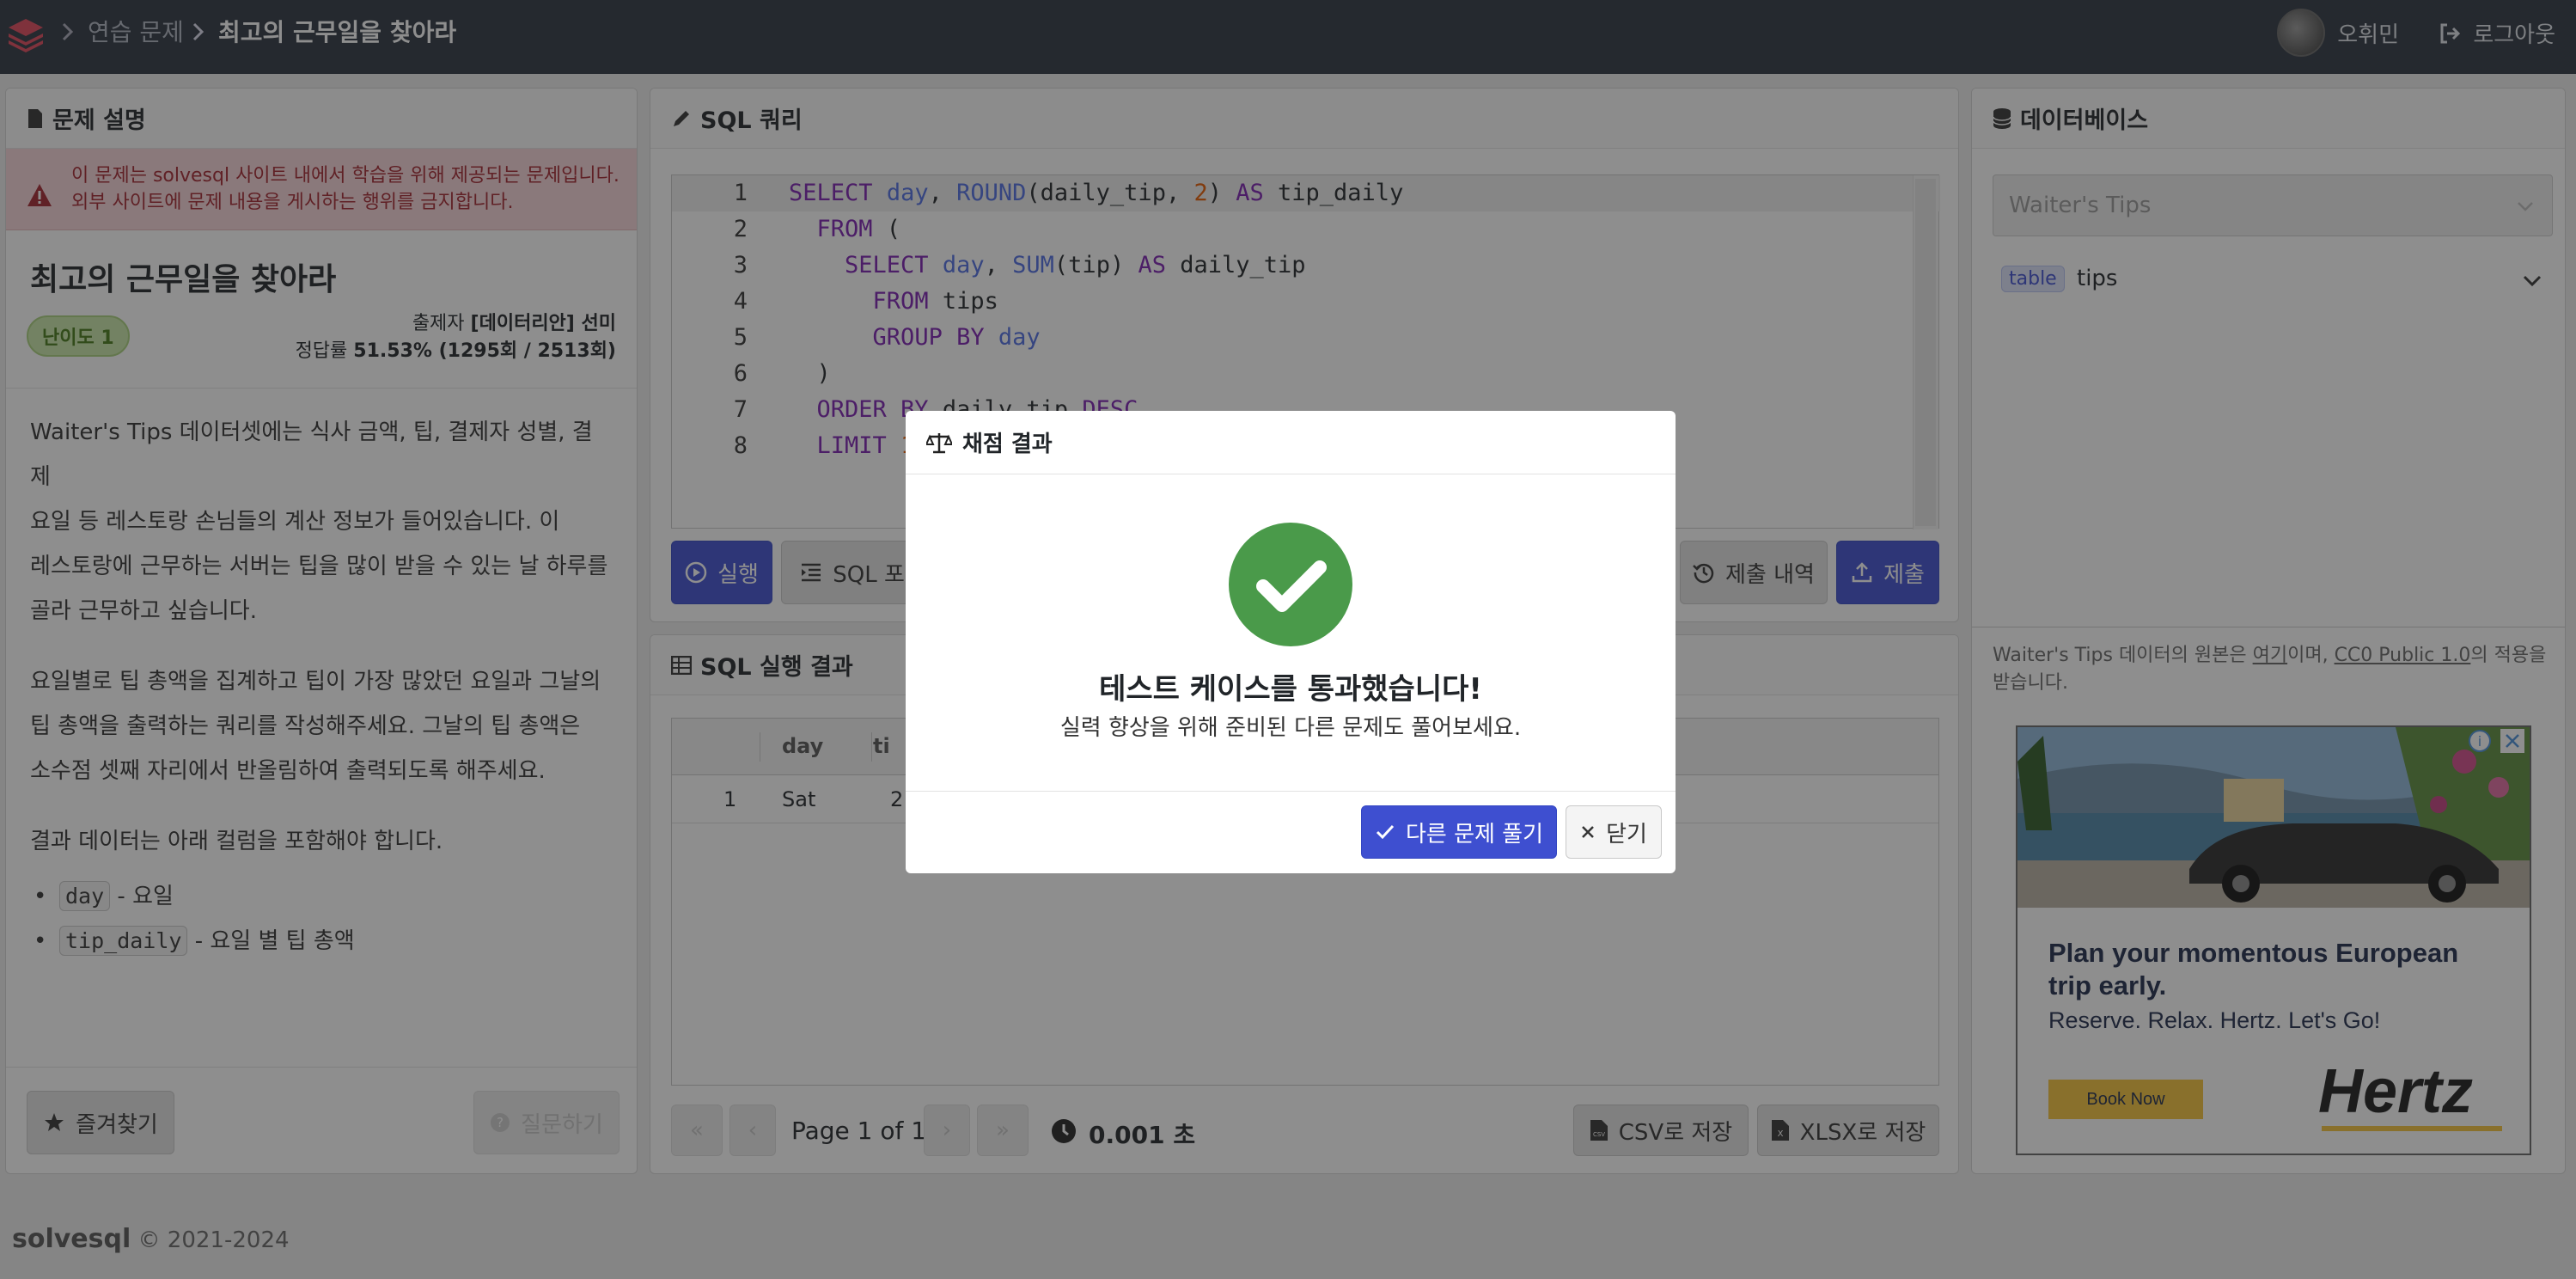 This screenshot has height=1279, width=2576. I want to click on scale-balance-icon, so click(939, 442).